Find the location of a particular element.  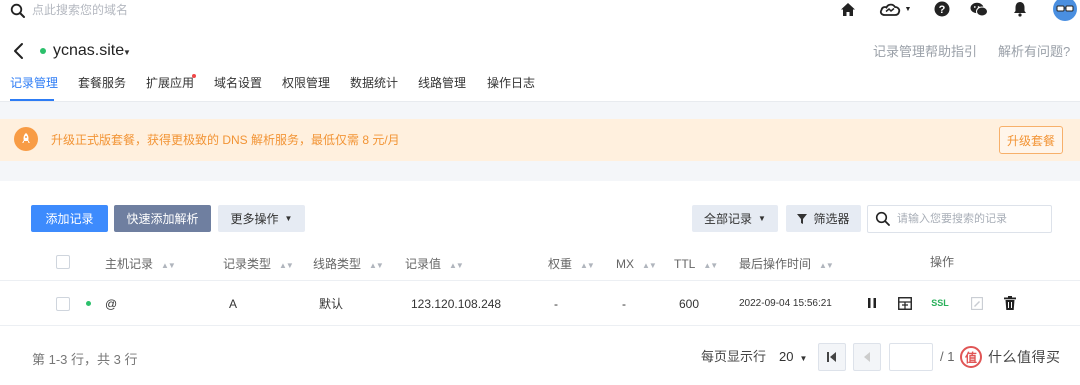

watermark-text: 什么值得买 is located at coordinates (1024, 357).